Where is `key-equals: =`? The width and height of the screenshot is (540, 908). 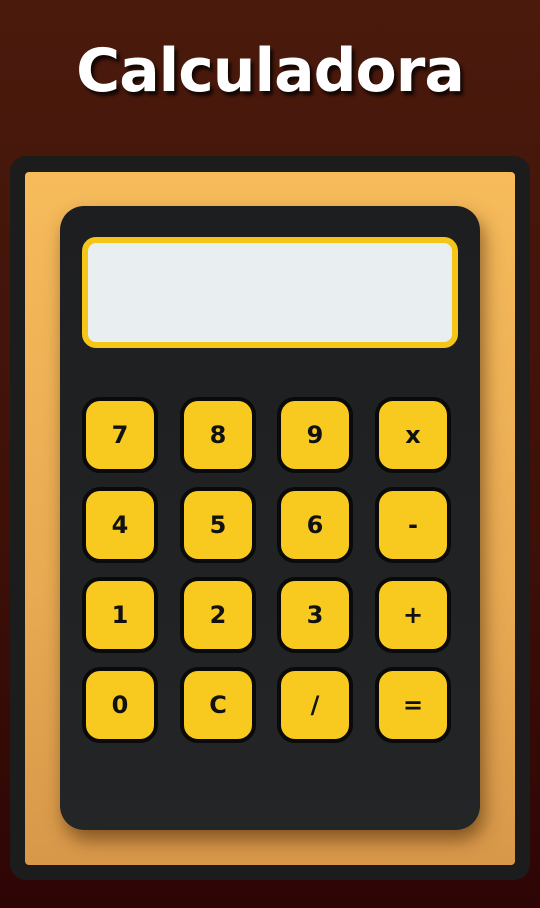
key-equals: = is located at coordinates (413, 705).